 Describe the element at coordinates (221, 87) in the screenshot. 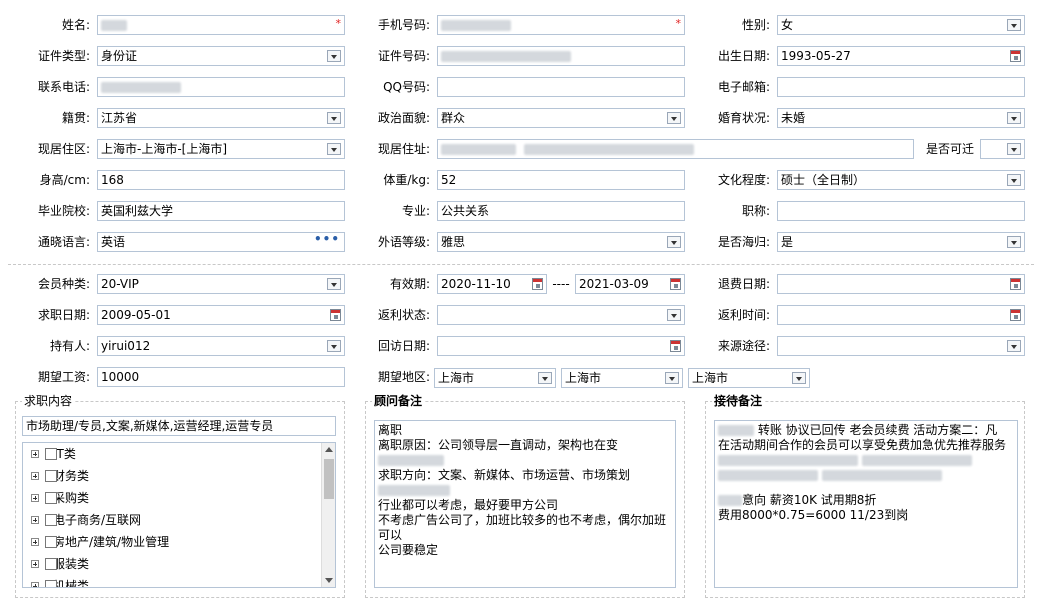

I see `contact-field` at that location.